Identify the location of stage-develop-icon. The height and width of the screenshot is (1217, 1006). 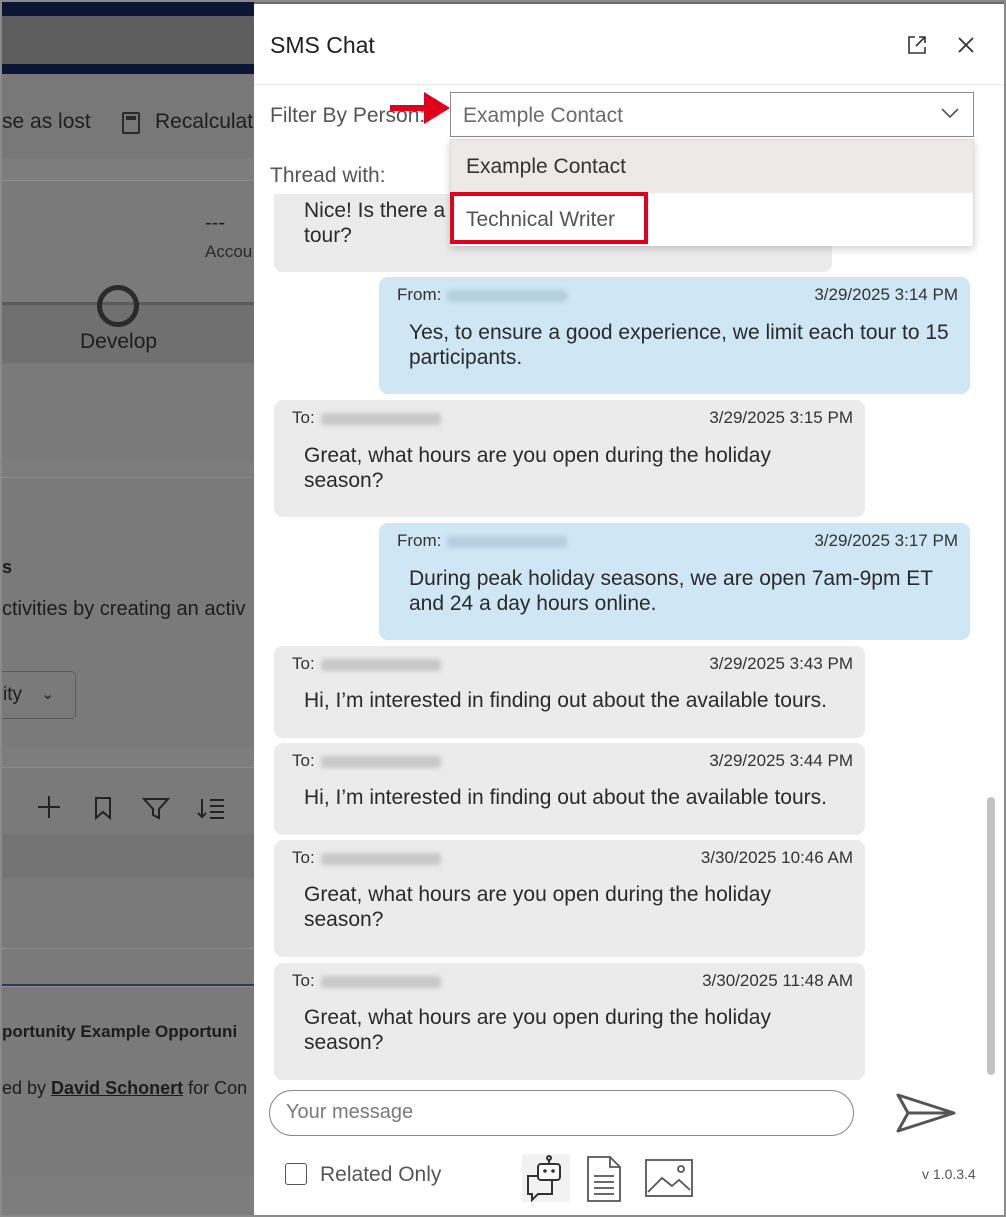
(118, 306).